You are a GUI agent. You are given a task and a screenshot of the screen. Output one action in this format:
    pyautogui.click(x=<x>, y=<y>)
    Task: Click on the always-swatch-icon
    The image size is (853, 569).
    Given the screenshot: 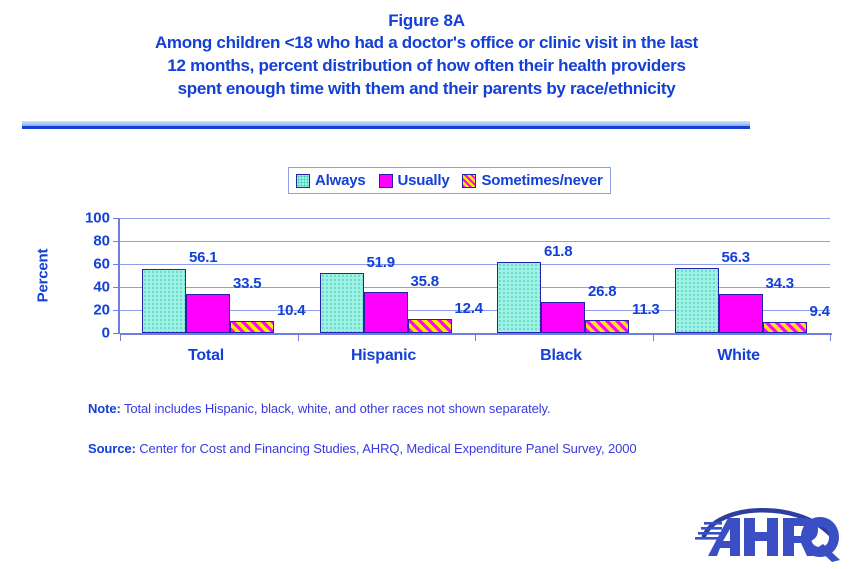 What is the action you would take?
    pyautogui.click(x=303, y=180)
    